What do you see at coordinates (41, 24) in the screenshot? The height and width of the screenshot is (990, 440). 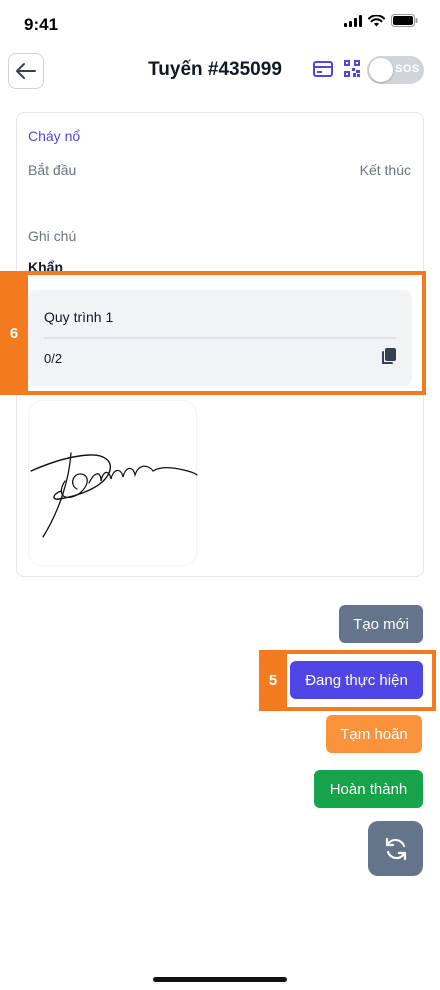 I see `status-time: 9:41` at bounding box center [41, 24].